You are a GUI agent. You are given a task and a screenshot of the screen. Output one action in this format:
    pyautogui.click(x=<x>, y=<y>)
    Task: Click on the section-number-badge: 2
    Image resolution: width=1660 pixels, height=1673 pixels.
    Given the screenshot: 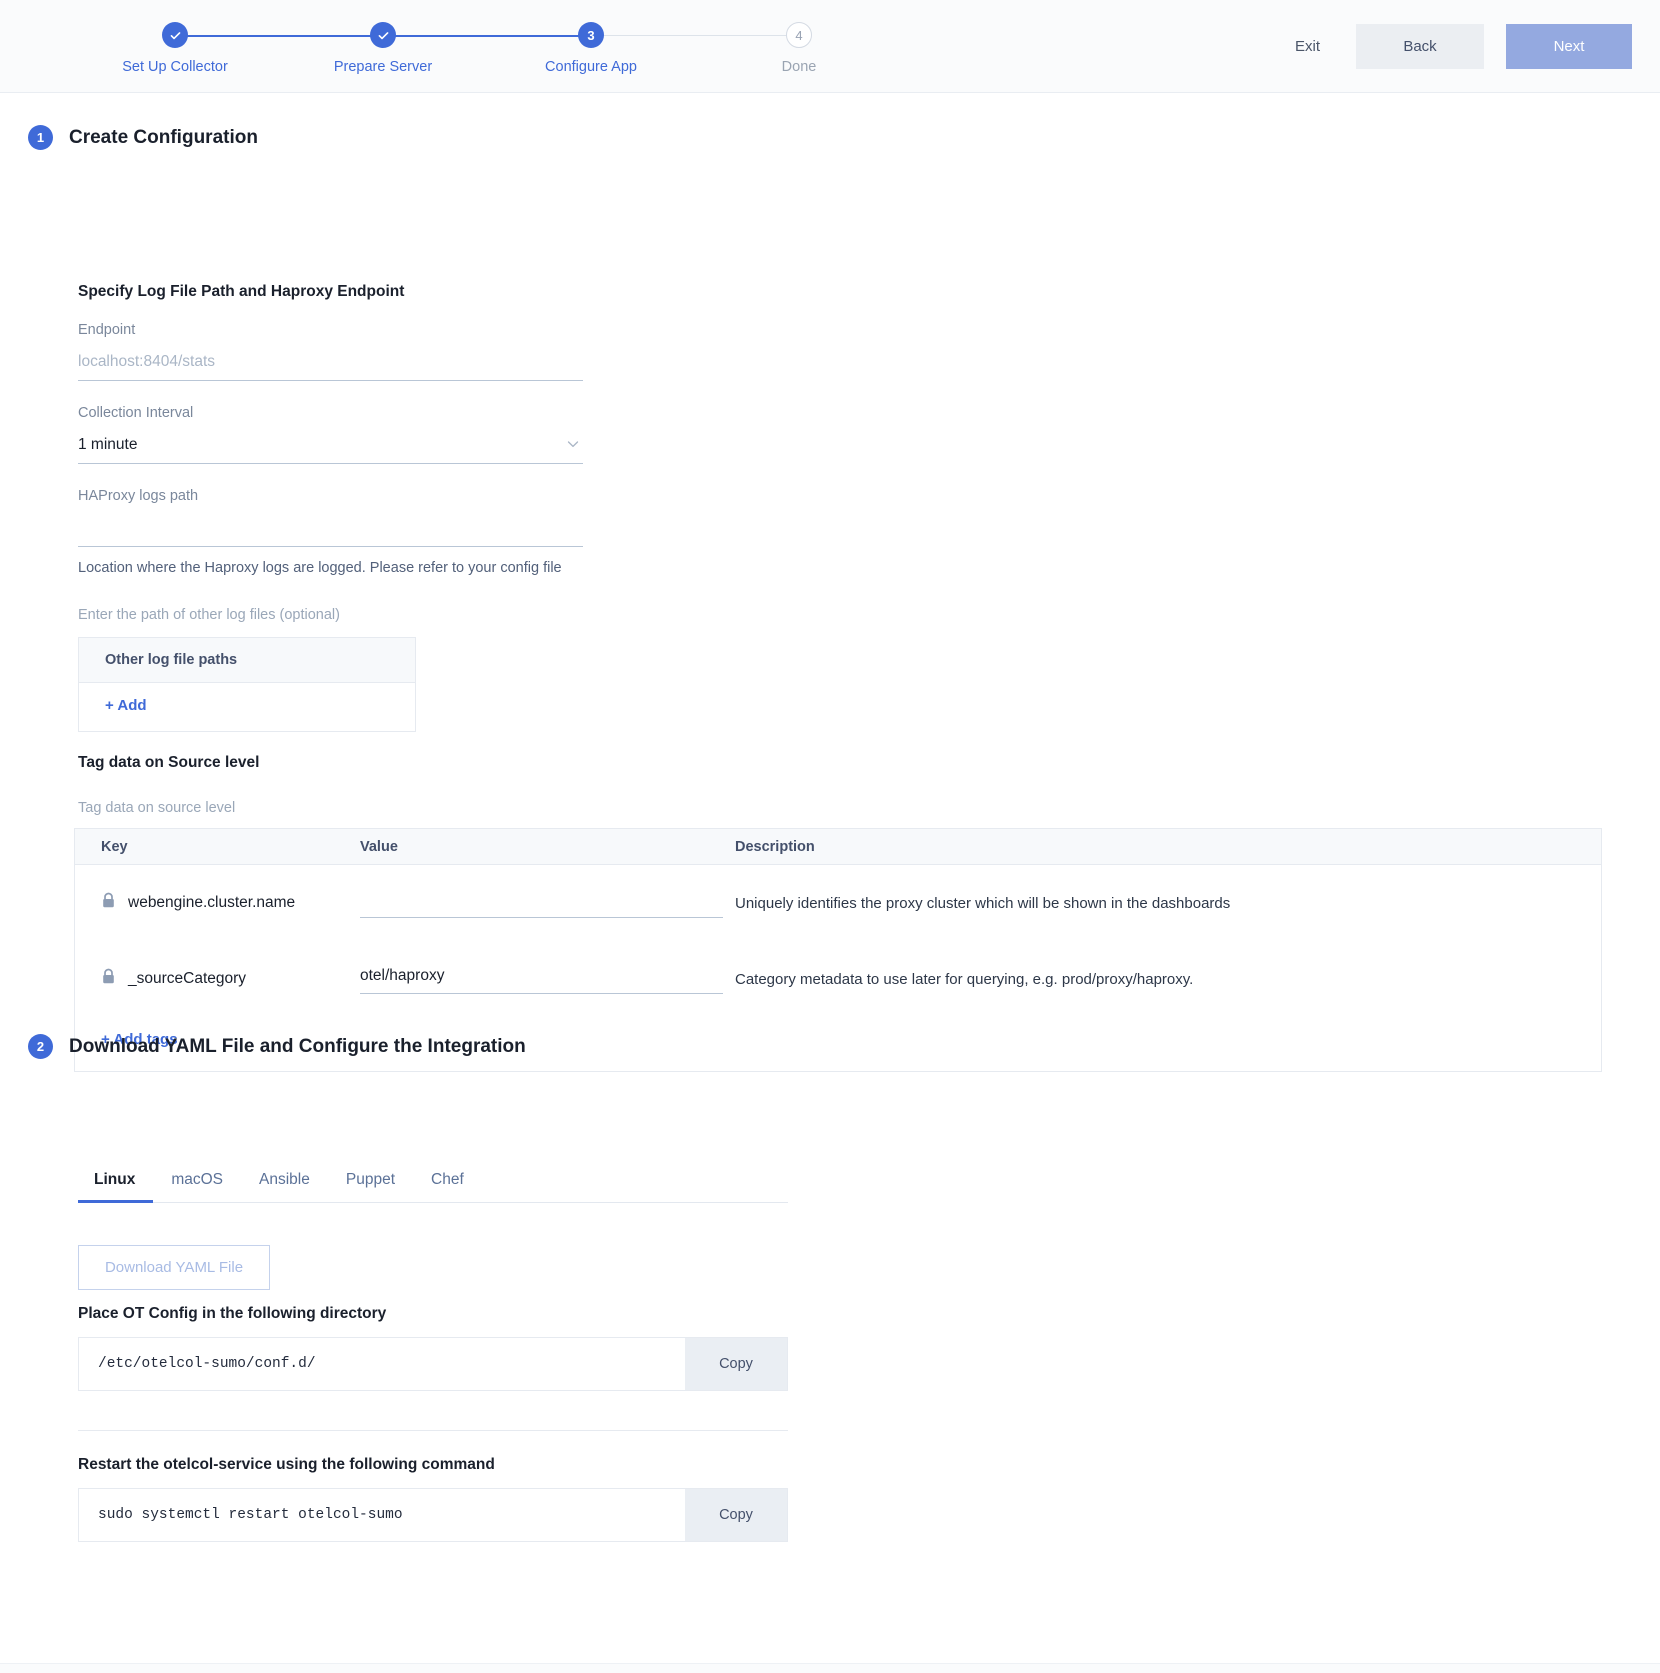 What is the action you would take?
    pyautogui.click(x=40, y=1046)
    